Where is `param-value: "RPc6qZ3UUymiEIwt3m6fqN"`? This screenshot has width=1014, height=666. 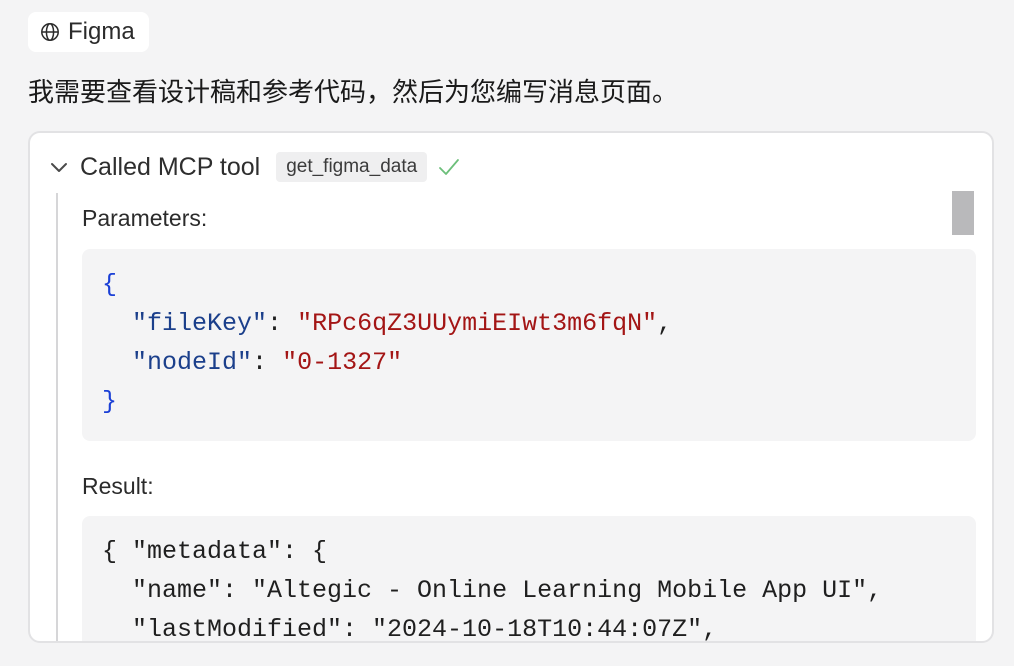 param-value: "RPc6qZ3UUymiEIwt3m6fqN" is located at coordinates (477, 323).